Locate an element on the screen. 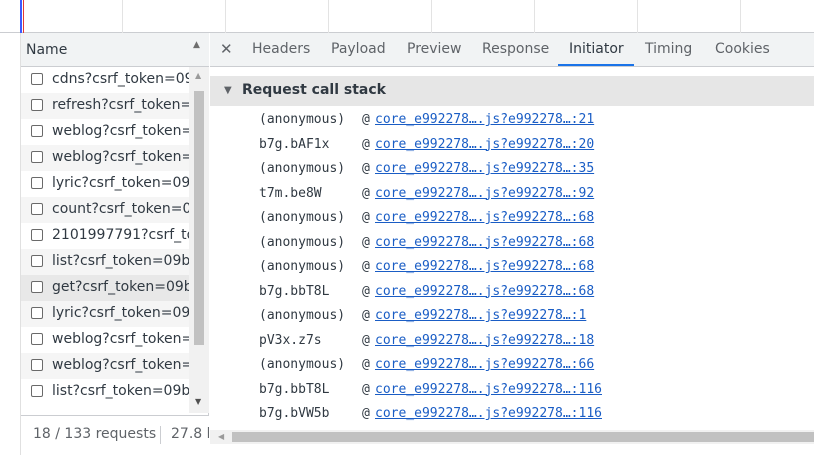  scrollbar-thumb is located at coordinates (199, 218).